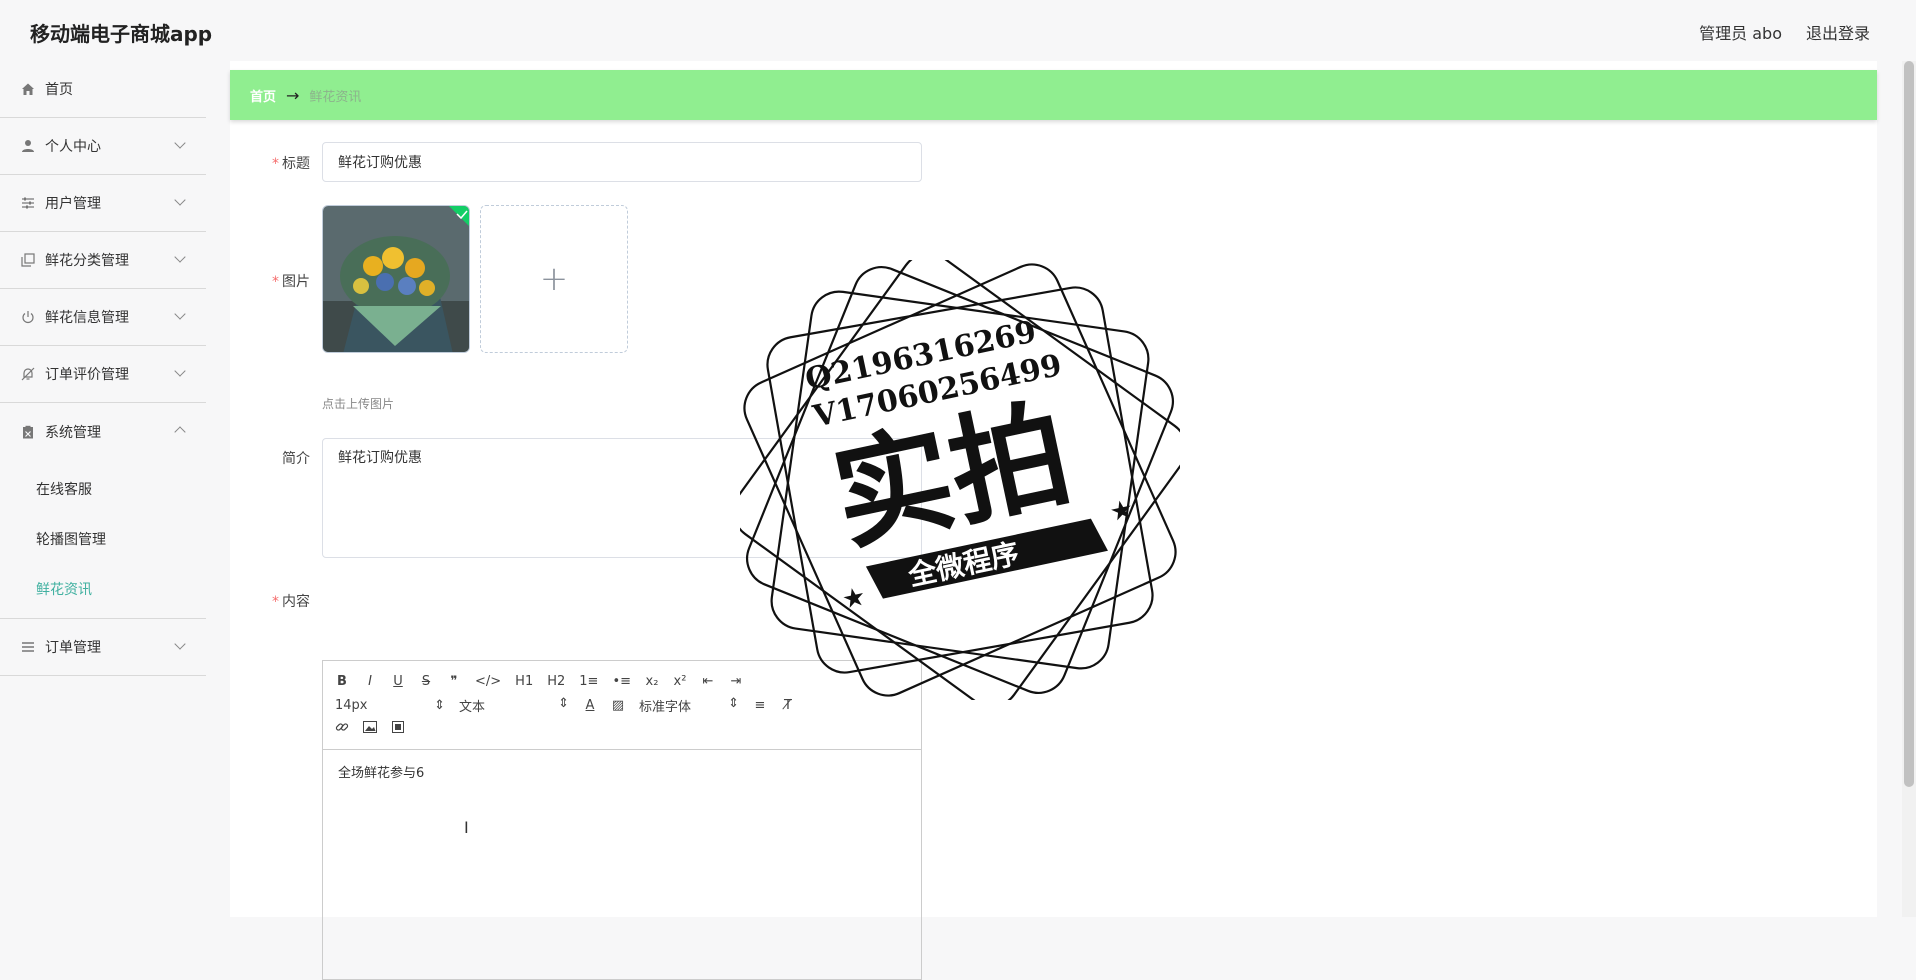 The width and height of the screenshot is (1916, 980). What do you see at coordinates (622, 729) in the screenshot?
I see `toolbar-row-media` at bounding box center [622, 729].